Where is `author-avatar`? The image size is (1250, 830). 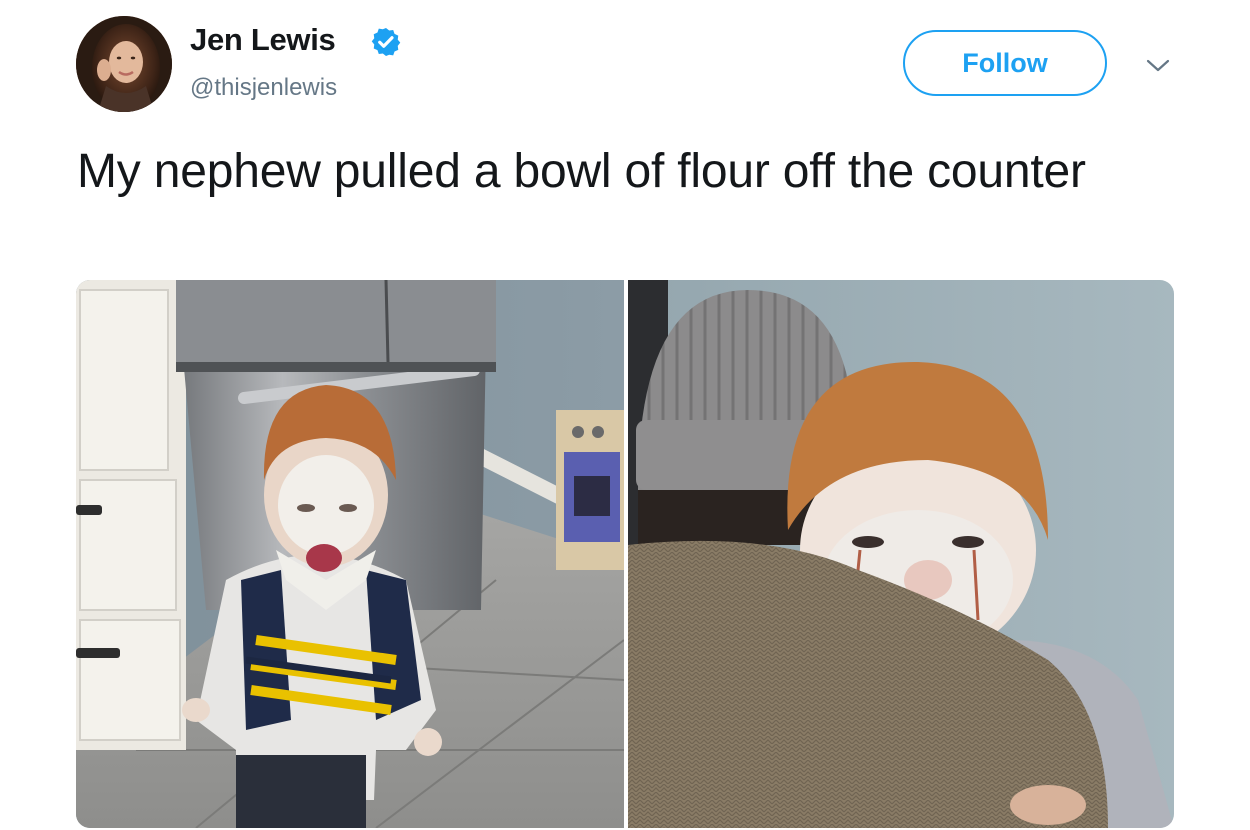 author-avatar is located at coordinates (124, 64).